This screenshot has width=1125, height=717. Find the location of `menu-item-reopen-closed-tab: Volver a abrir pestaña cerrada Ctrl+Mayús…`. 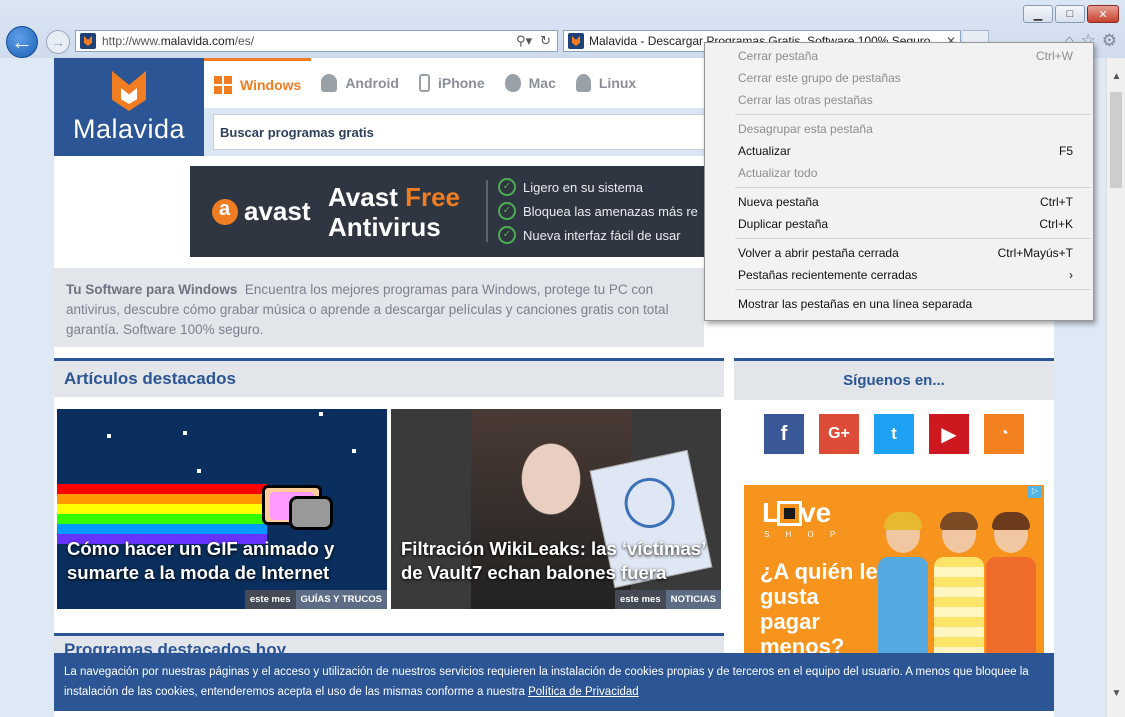

menu-item-reopen-closed-tab: Volver a abrir pestaña cerrada Ctrl+Mayús… is located at coordinates (899, 253).